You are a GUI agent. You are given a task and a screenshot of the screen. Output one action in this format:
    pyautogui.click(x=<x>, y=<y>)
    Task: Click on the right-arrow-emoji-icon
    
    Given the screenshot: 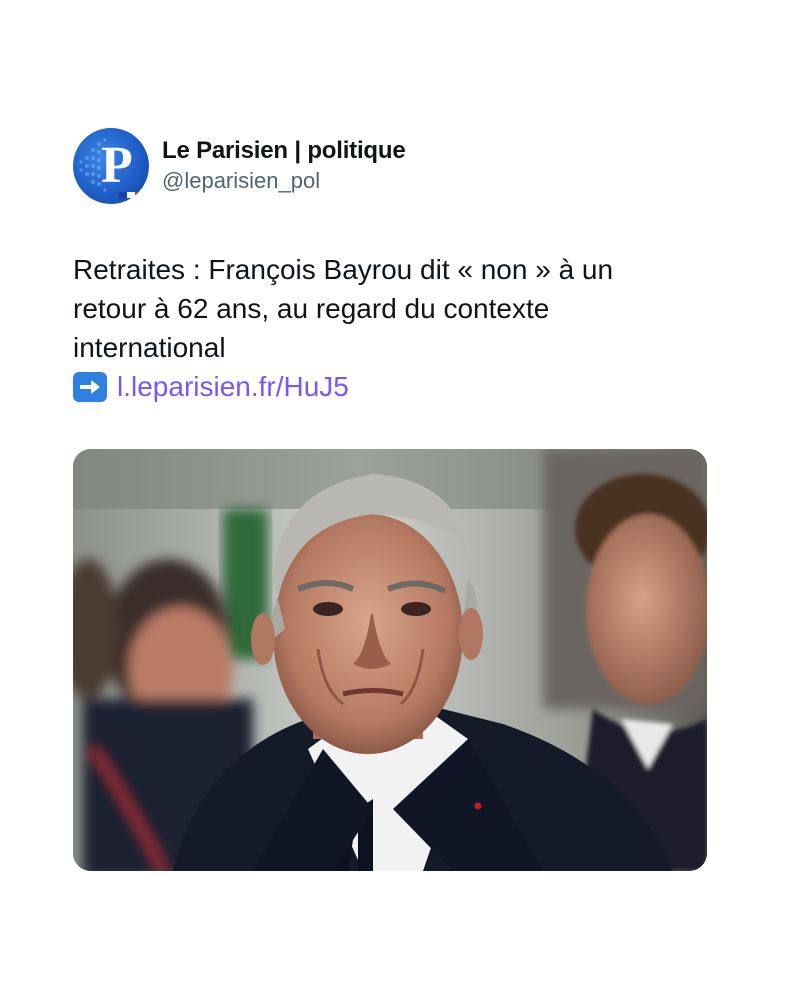 What is the action you would take?
    pyautogui.click(x=90, y=386)
    